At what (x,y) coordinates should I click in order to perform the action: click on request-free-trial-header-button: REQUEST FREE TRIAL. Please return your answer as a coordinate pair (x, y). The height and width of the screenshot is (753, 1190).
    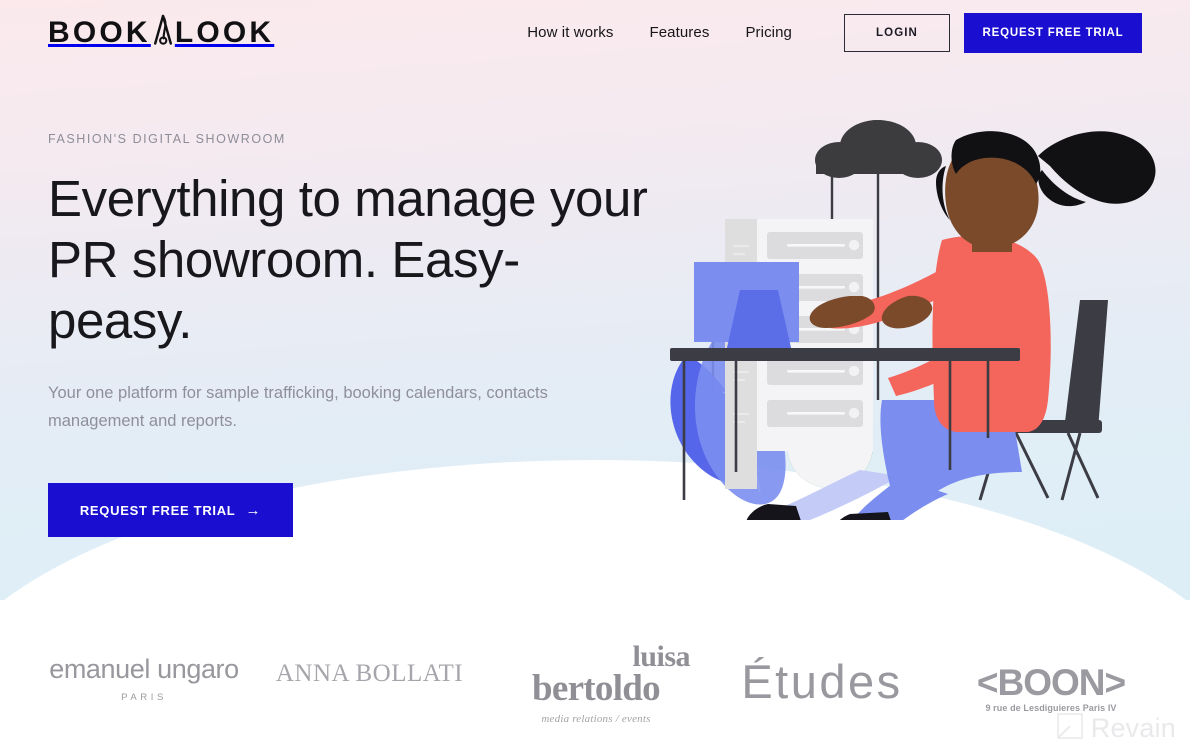
    Looking at the image, I should click on (1053, 33).